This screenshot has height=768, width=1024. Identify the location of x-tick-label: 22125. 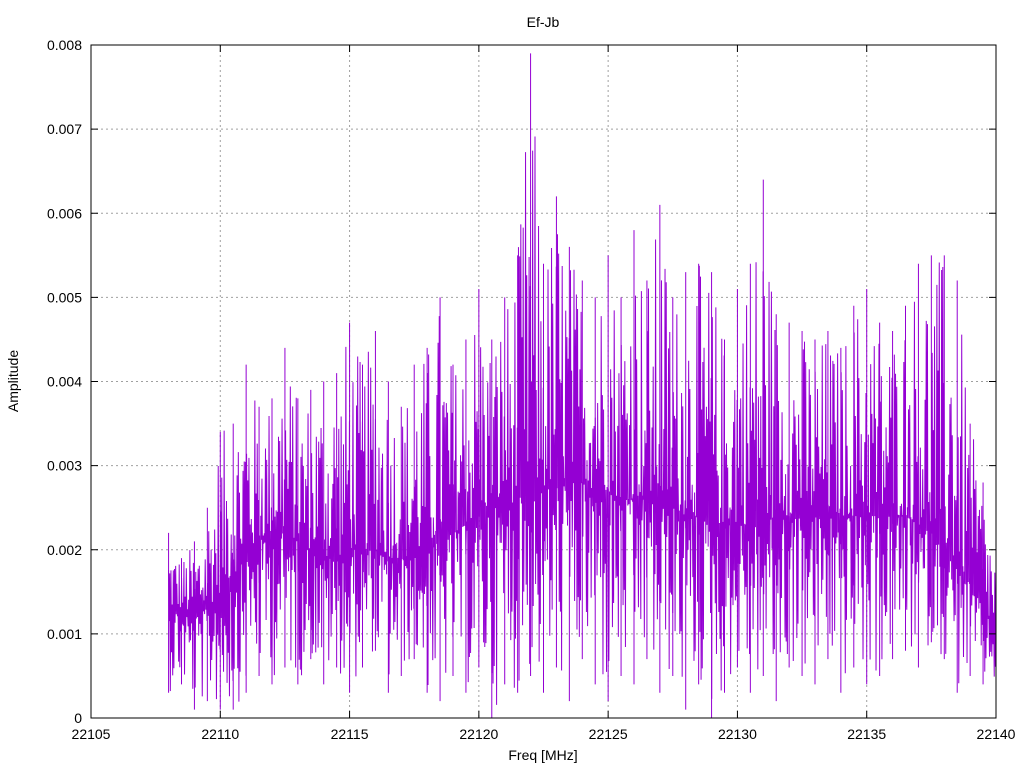
(608, 734).